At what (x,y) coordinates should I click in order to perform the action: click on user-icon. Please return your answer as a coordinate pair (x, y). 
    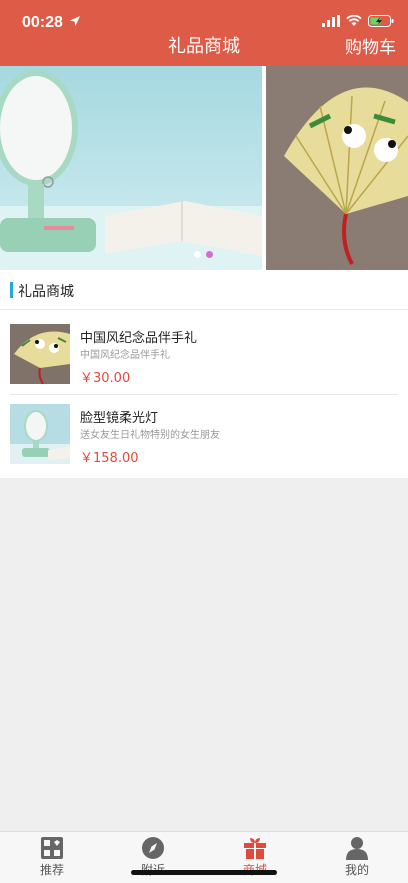
    Looking at the image, I should click on (357, 848).